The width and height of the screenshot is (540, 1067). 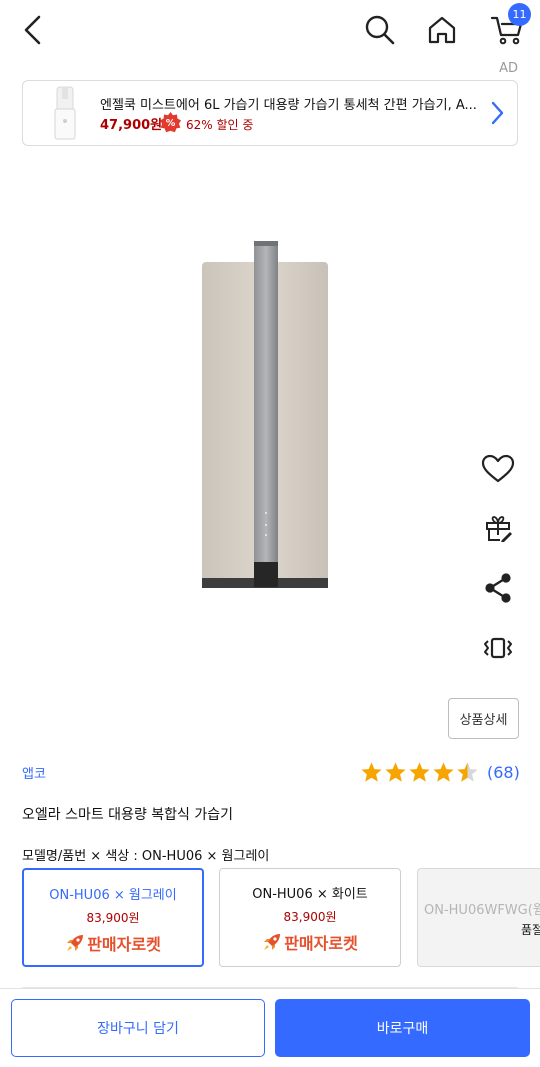 What do you see at coordinates (220, 125) in the screenshot?
I see `ad-discount: 62% 할인 중` at bounding box center [220, 125].